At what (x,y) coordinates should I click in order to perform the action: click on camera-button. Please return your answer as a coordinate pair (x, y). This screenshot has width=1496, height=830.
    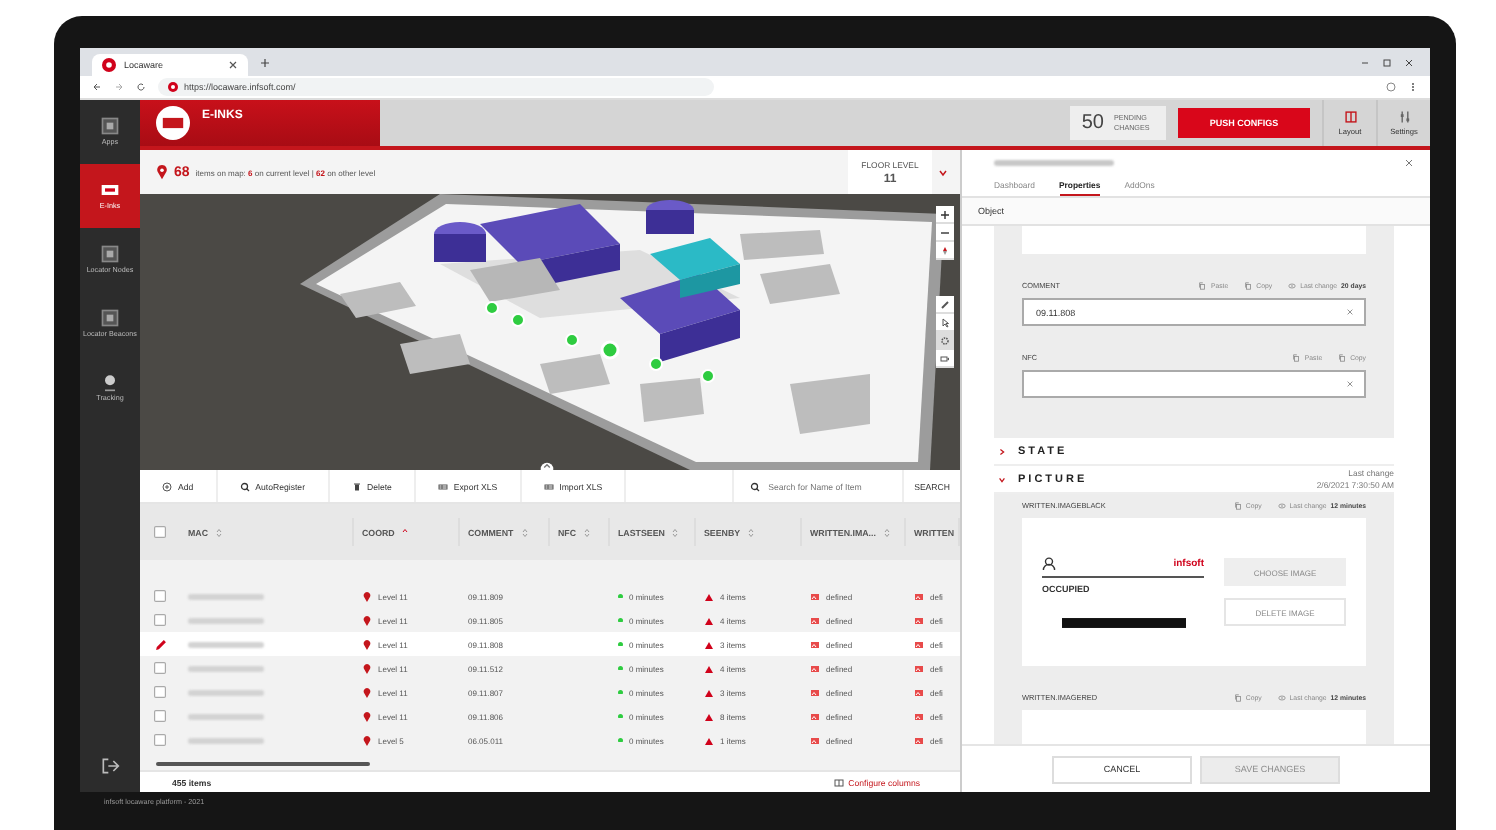
    Looking at the image, I should click on (945, 359).